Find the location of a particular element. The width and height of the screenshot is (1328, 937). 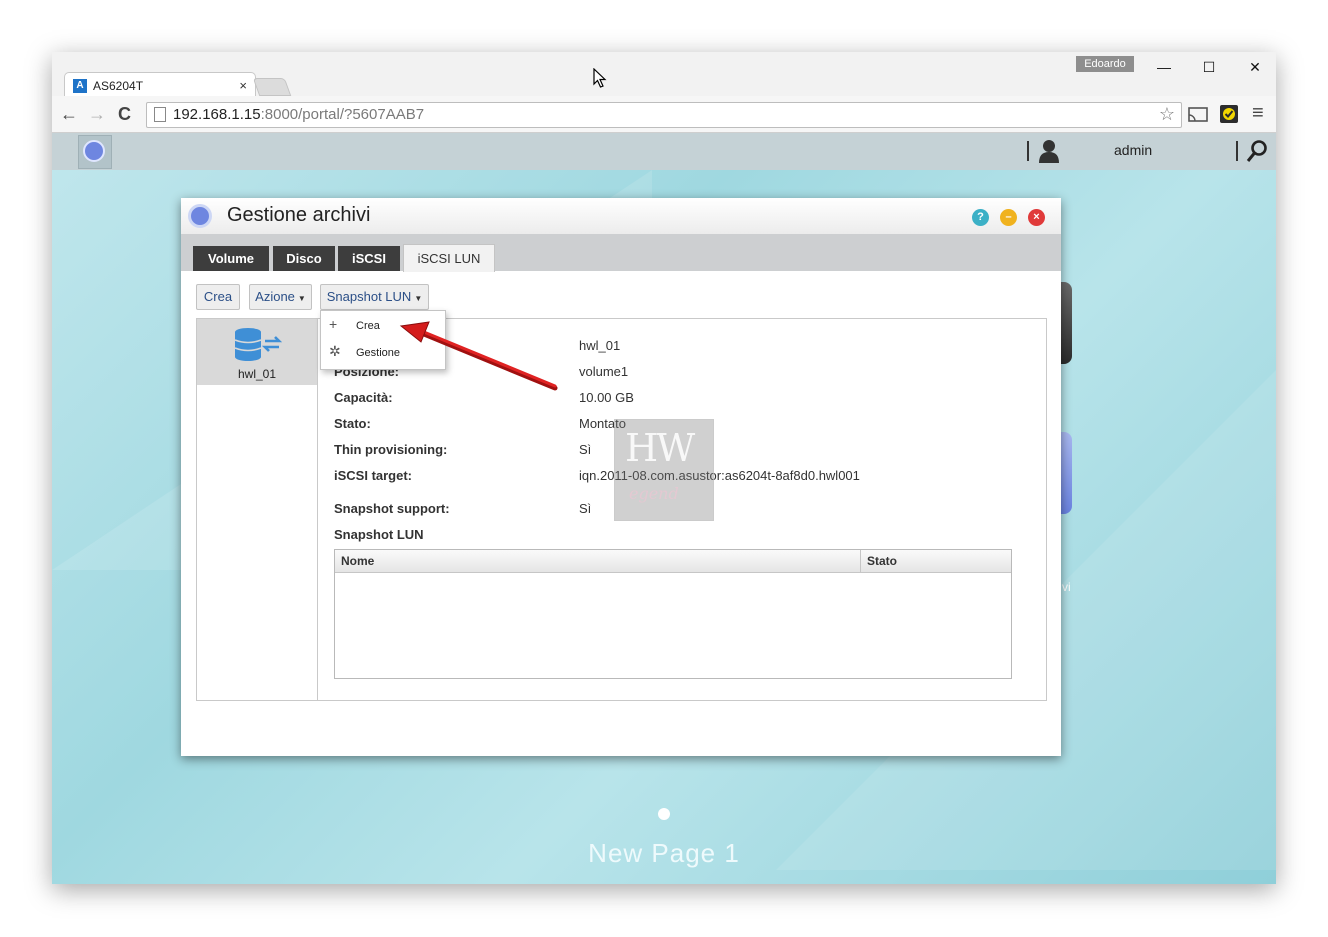

bookmark-star-icon: ☆ is located at coordinates (1167, 114).